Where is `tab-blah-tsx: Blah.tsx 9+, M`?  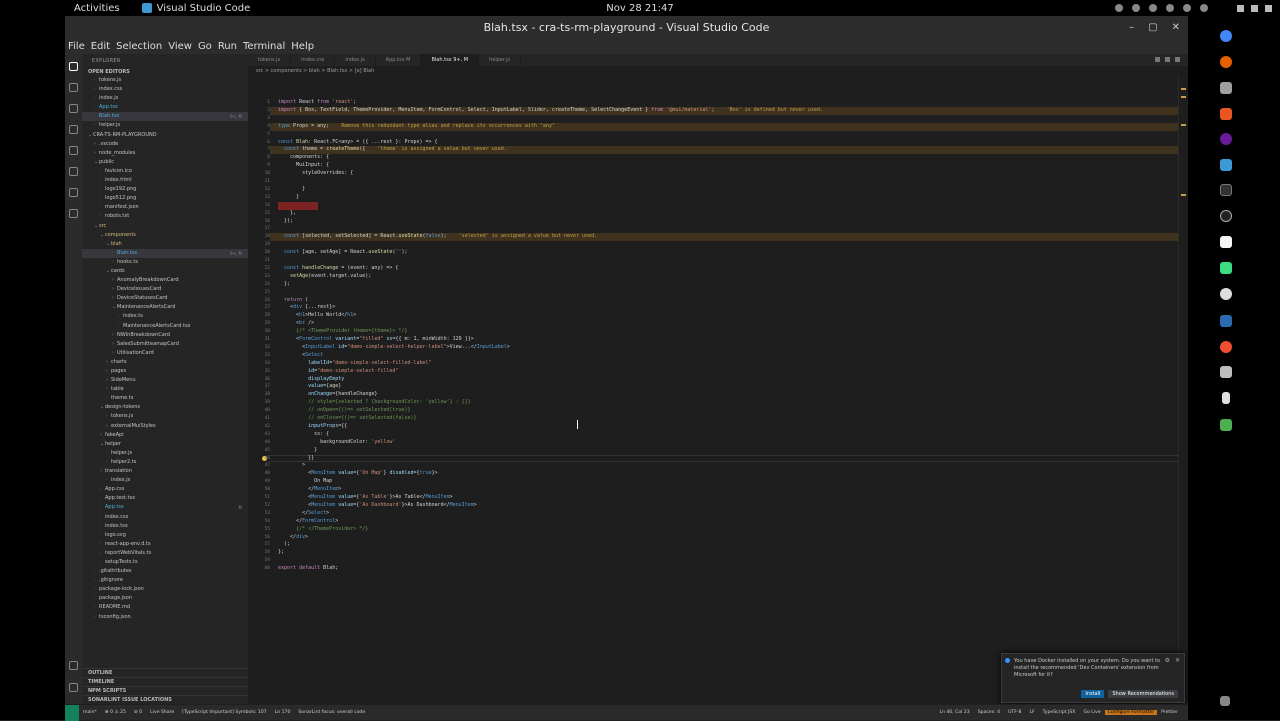
tab-blah-tsx: Blah.tsx 9+, M is located at coordinates (450, 60).